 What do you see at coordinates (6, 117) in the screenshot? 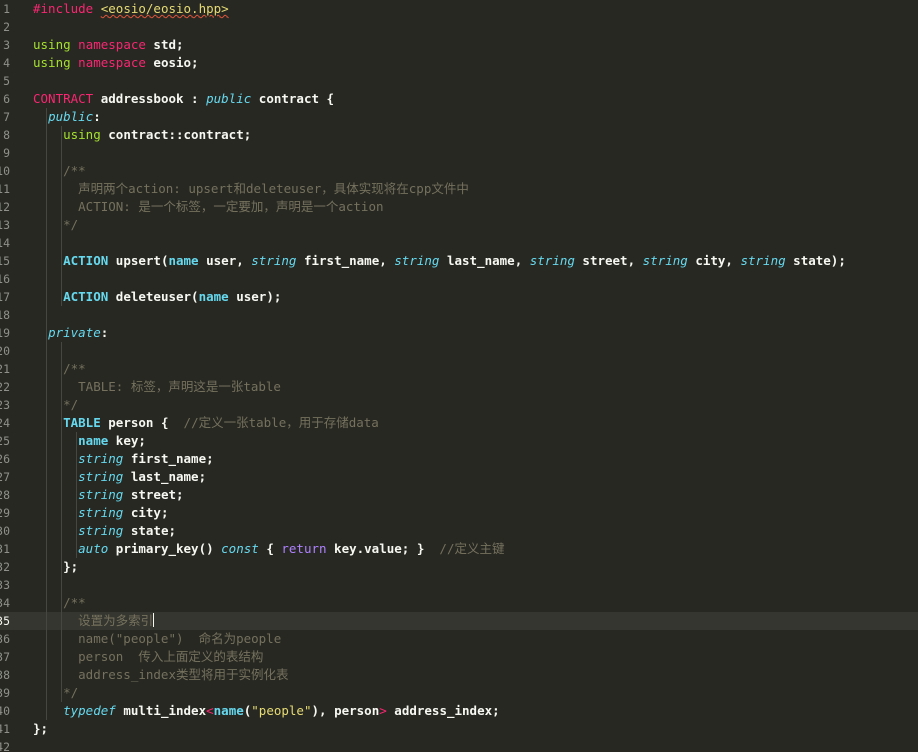
I see `line-number: 7` at bounding box center [6, 117].